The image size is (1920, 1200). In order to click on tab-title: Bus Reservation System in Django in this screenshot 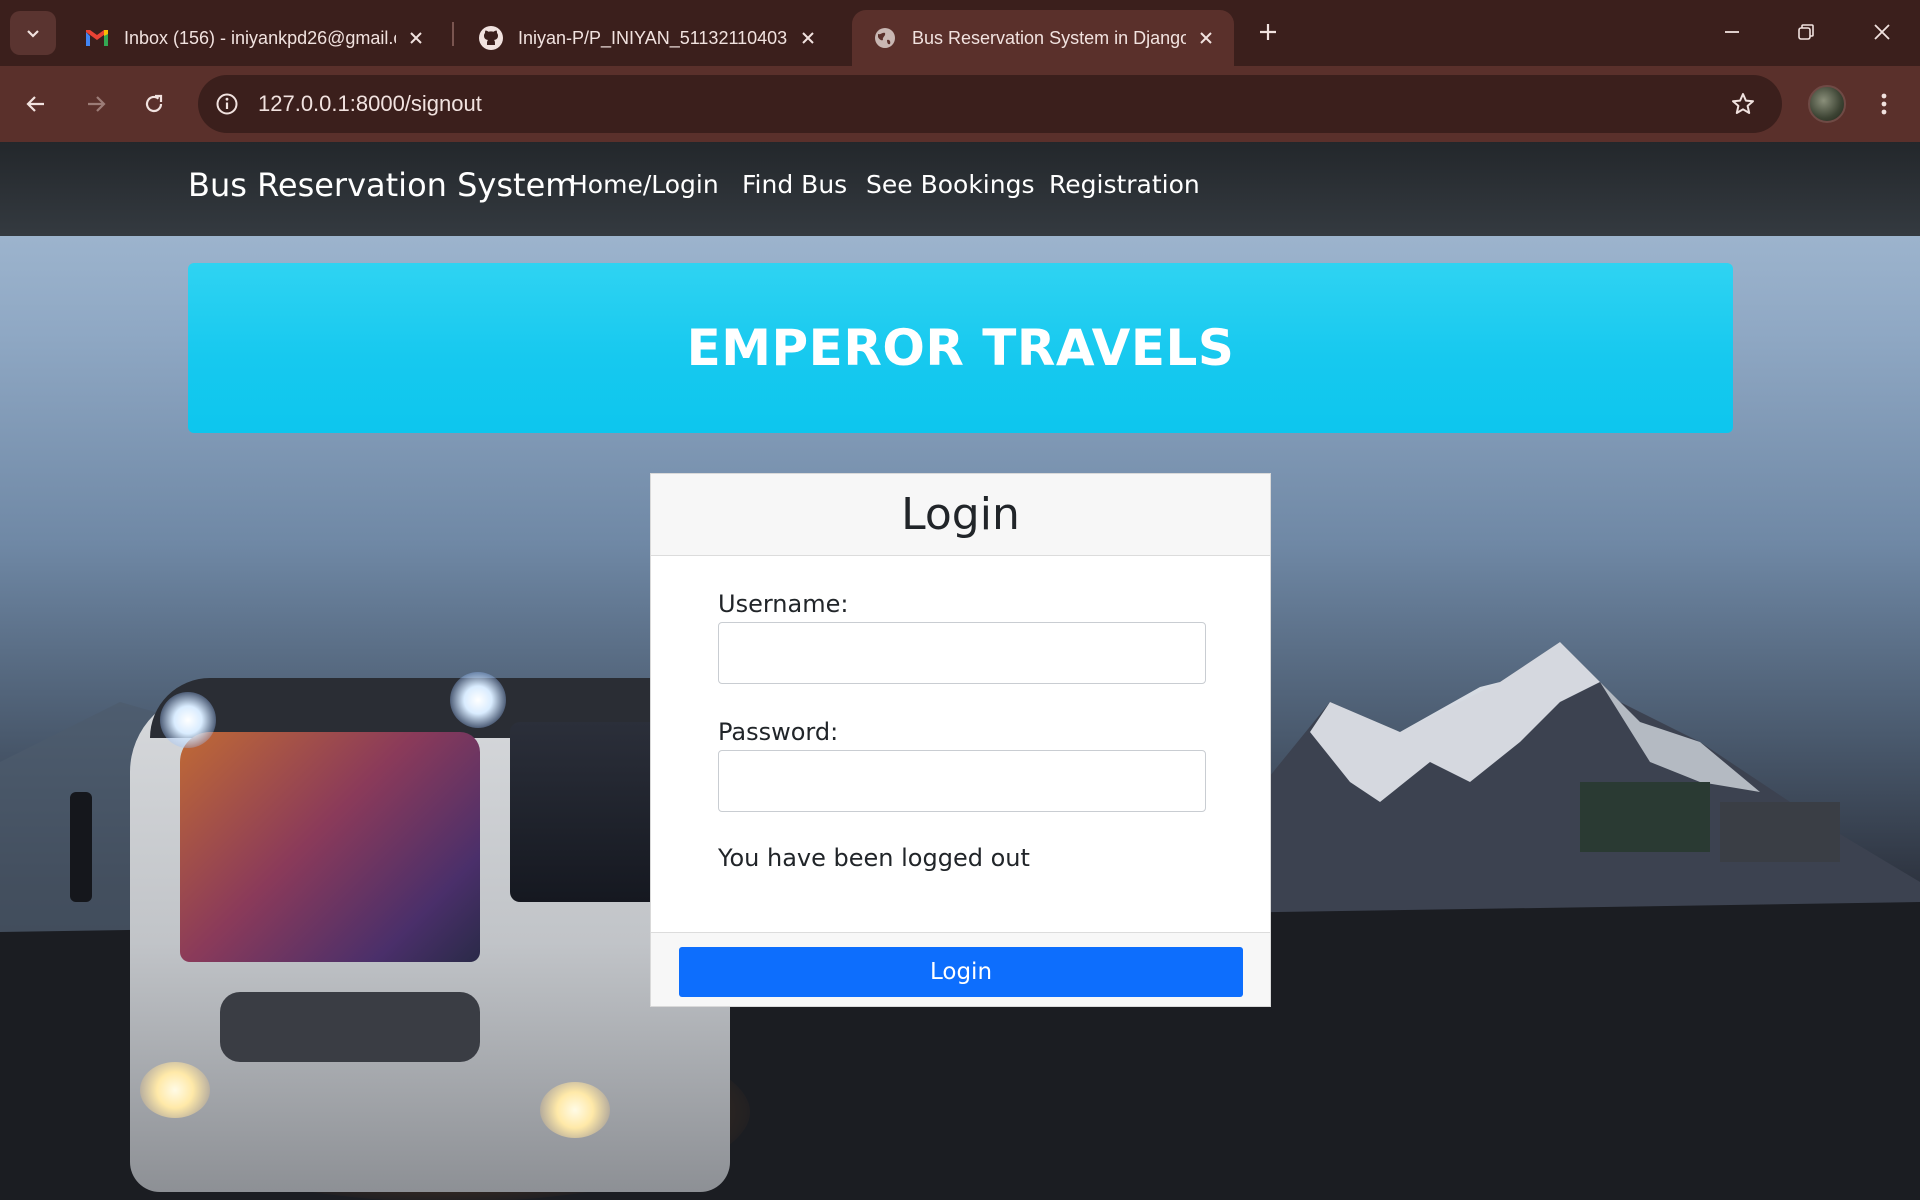, I will do `click(1049, 37)`.